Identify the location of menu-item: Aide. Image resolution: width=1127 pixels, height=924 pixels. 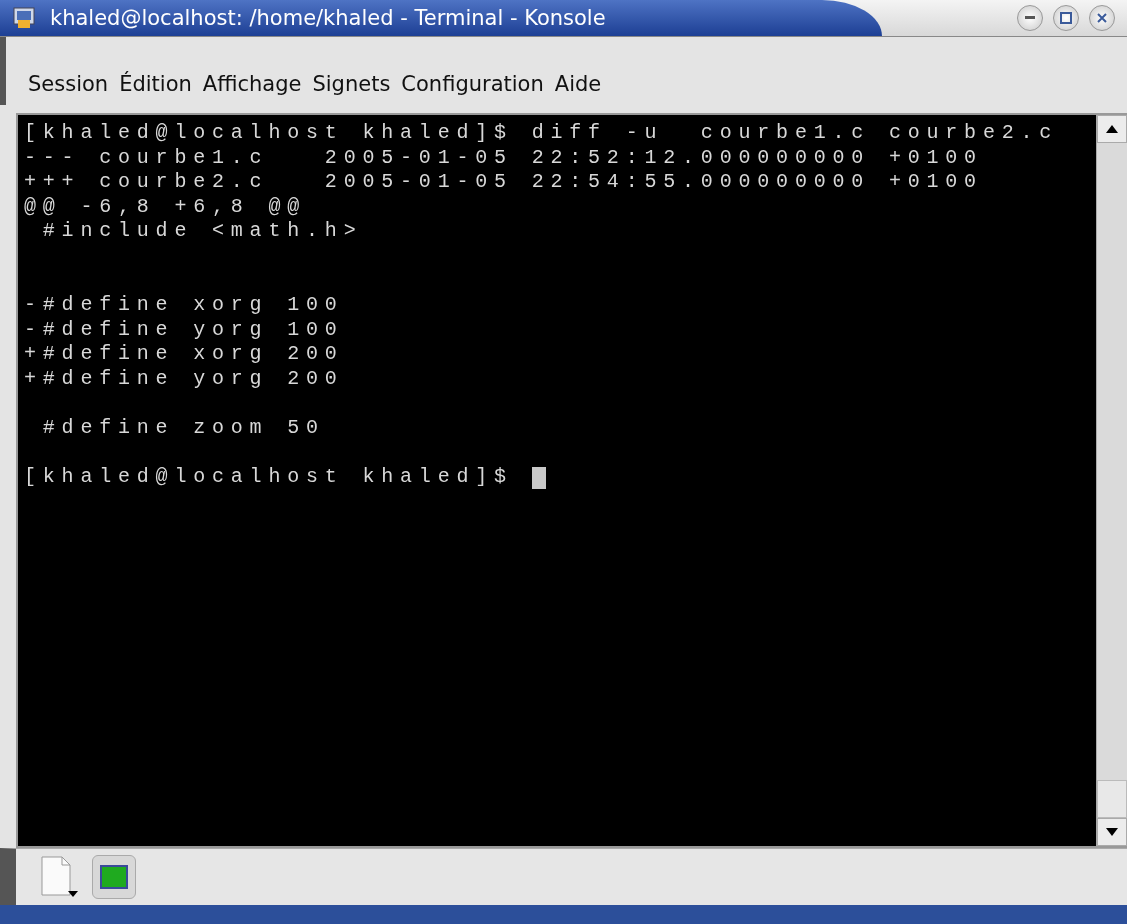
(578, 84).